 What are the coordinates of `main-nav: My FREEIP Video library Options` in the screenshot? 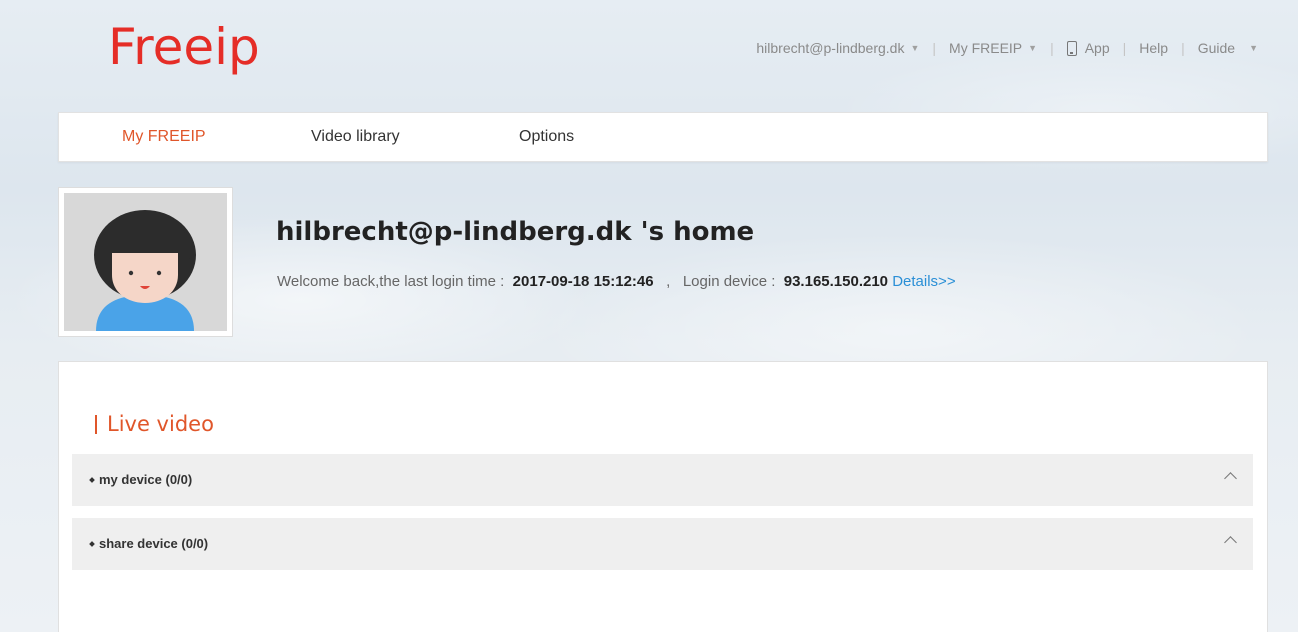 It's located at (663, 137).